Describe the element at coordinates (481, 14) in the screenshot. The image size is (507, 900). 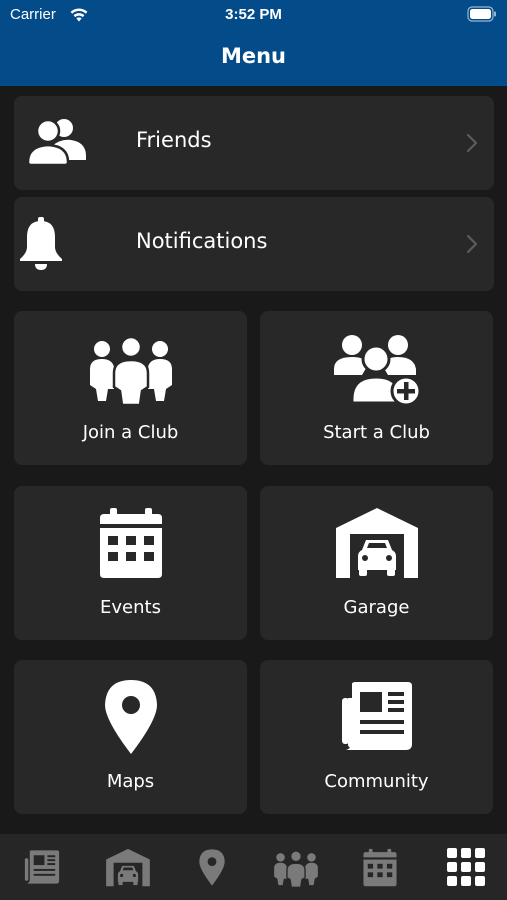
I see `battery-icon` at that location.